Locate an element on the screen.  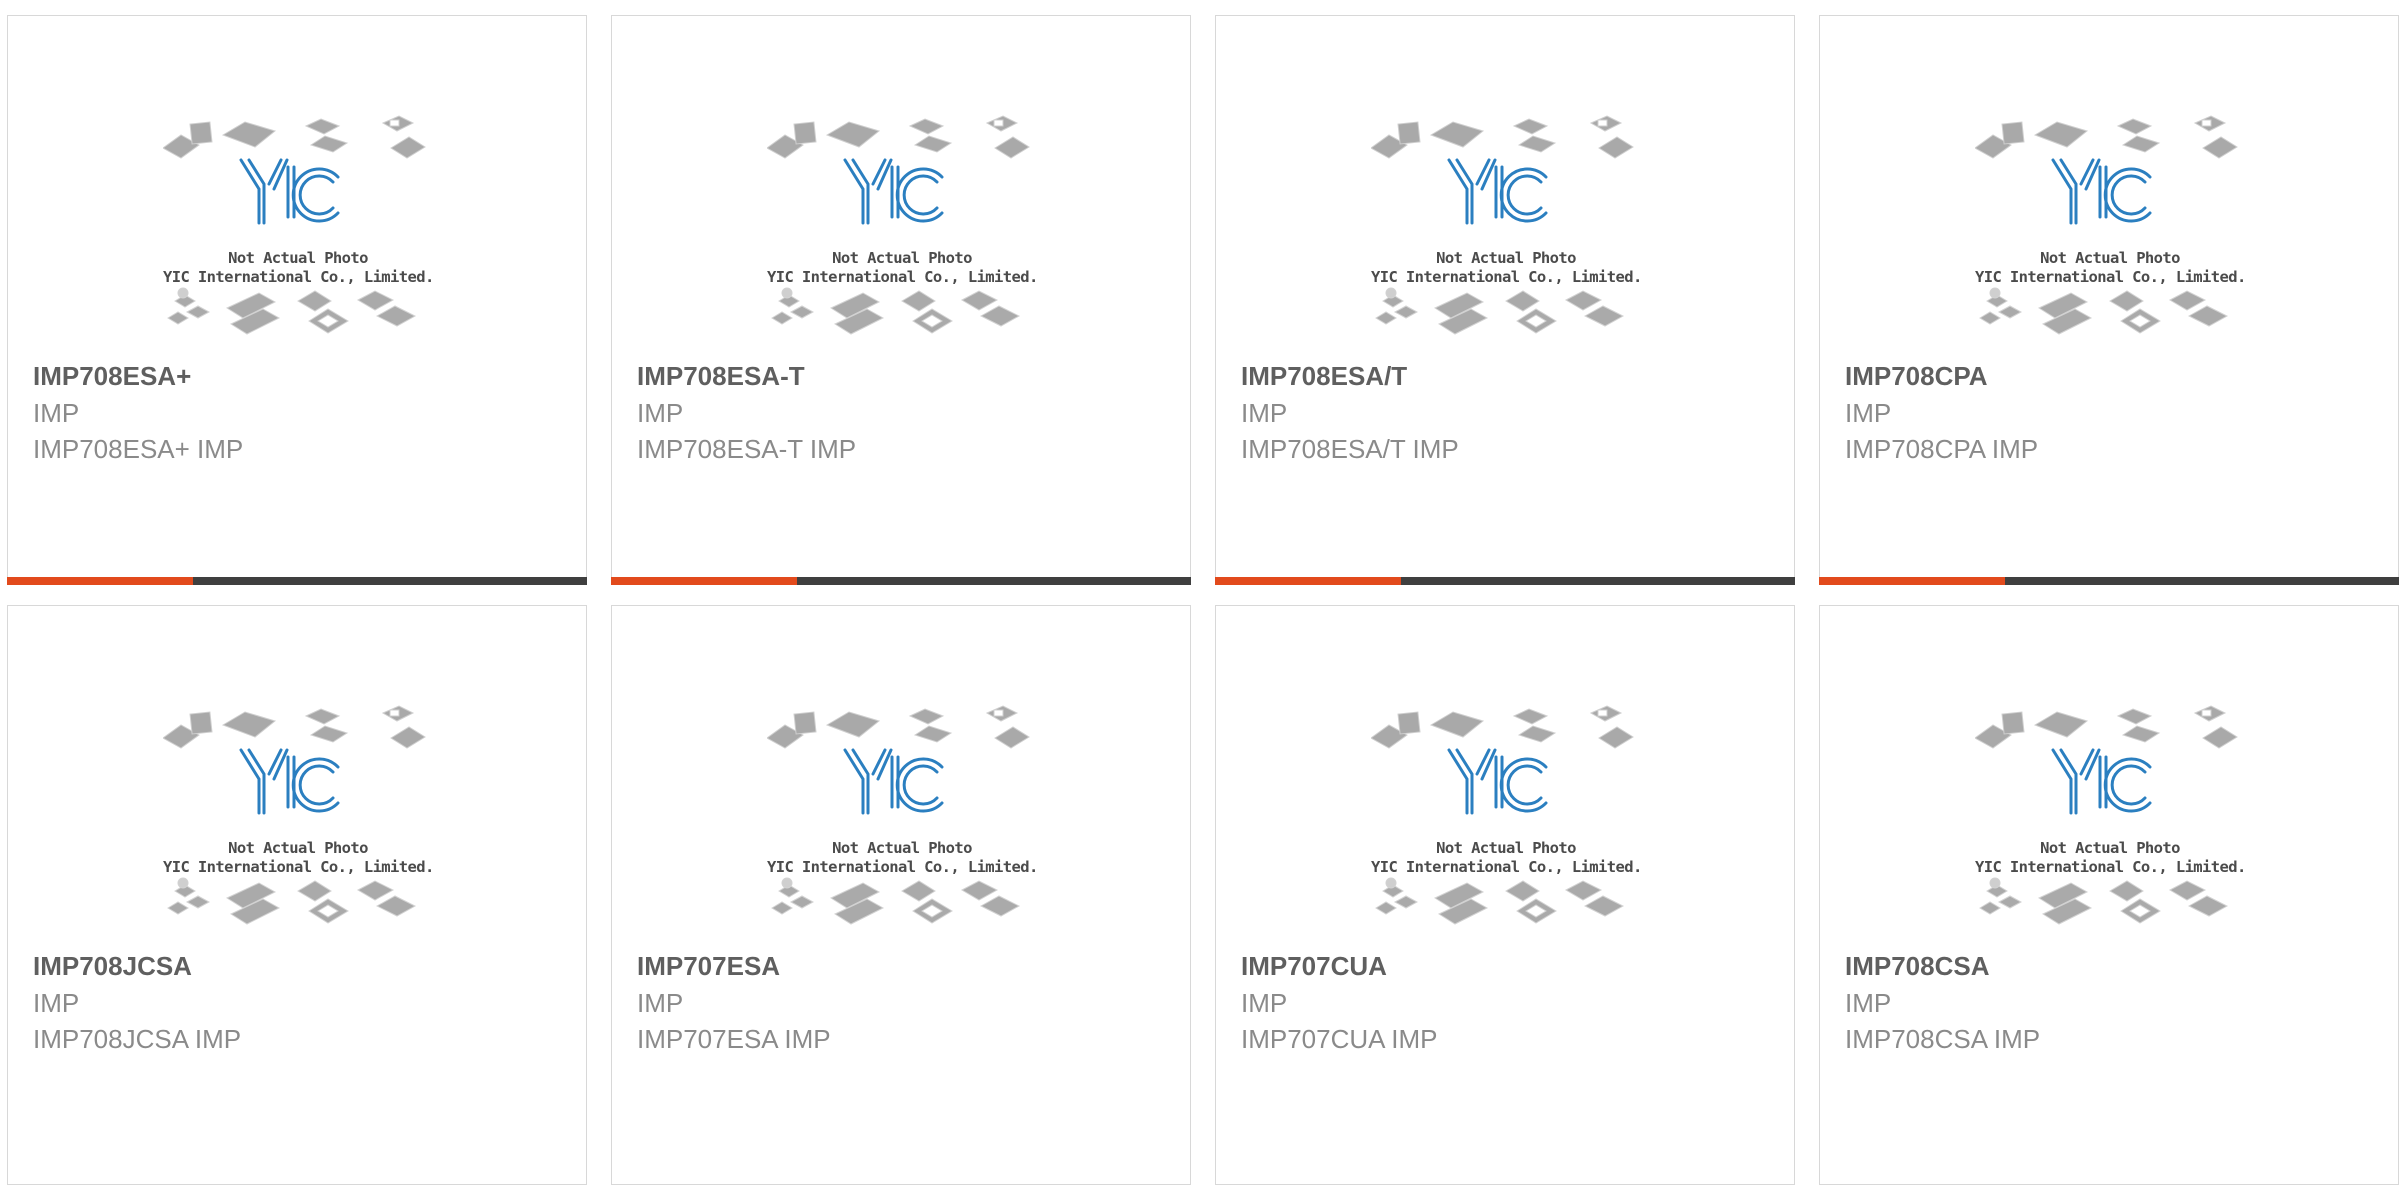
product-description: IMP708ESA+ IMP is located at coordinates (138, 449).